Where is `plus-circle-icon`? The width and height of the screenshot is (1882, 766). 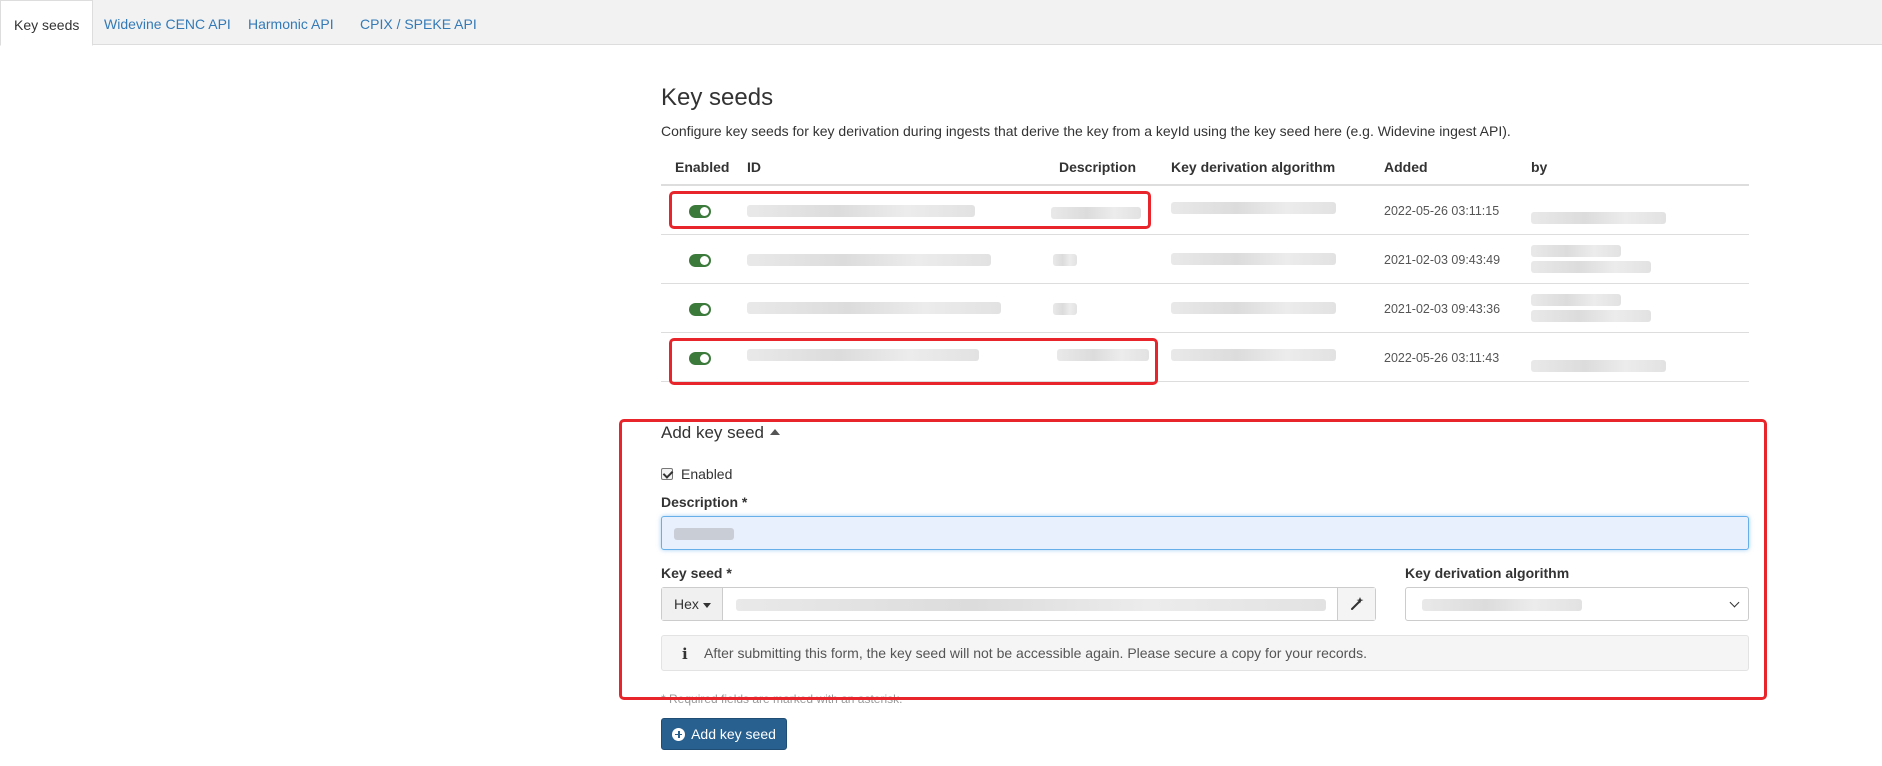 plus-circle-icon is located at coordinates (679, 734).